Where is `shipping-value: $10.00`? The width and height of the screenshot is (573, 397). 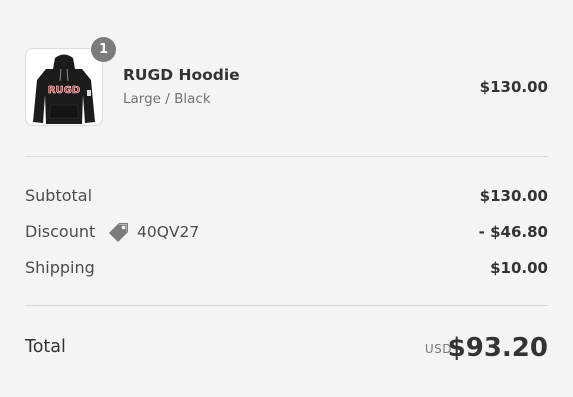 shipping-value: $10.00 is located at coordinates (519, 268).